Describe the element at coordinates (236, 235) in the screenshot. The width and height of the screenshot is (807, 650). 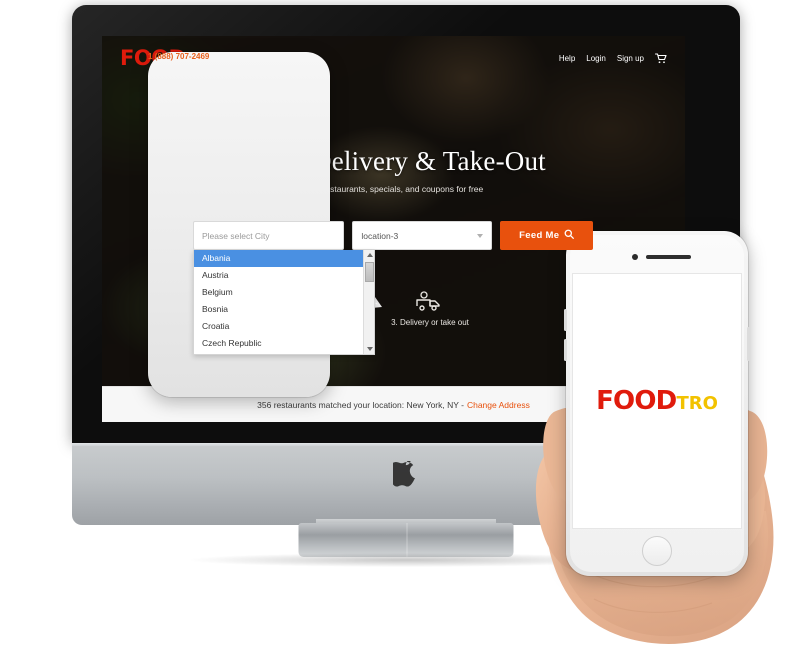
I see `city-select-placeholder: Please select City` at that location.